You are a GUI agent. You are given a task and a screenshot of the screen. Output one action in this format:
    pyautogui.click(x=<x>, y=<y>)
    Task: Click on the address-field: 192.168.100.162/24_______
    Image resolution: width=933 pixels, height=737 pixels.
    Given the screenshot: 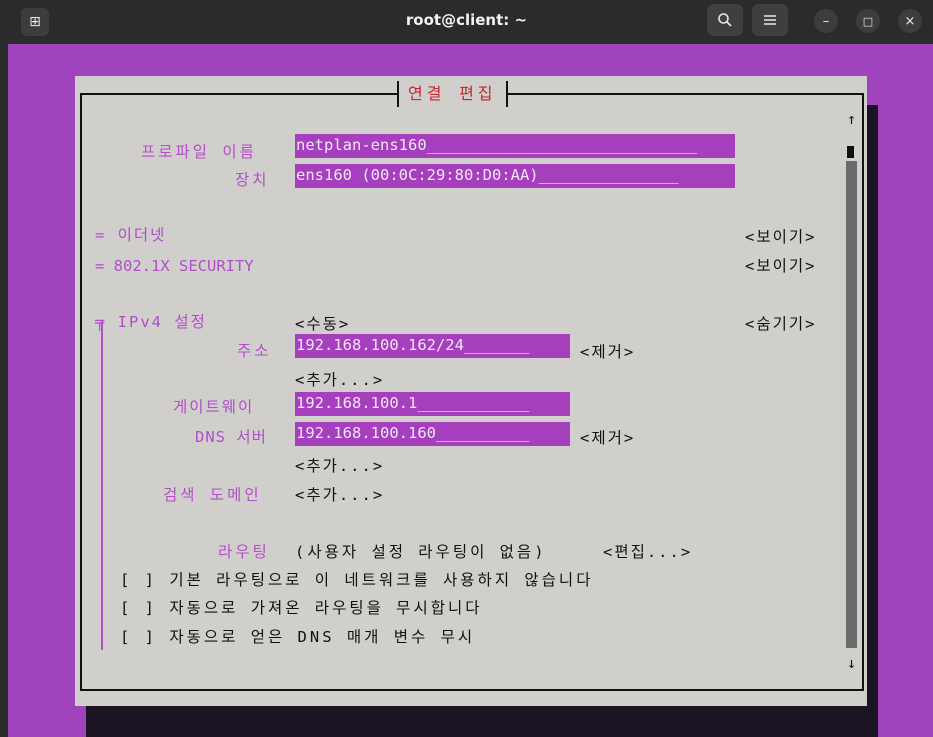 What is the action you would take?
    pyautogui.click(x=432, y=346)
    